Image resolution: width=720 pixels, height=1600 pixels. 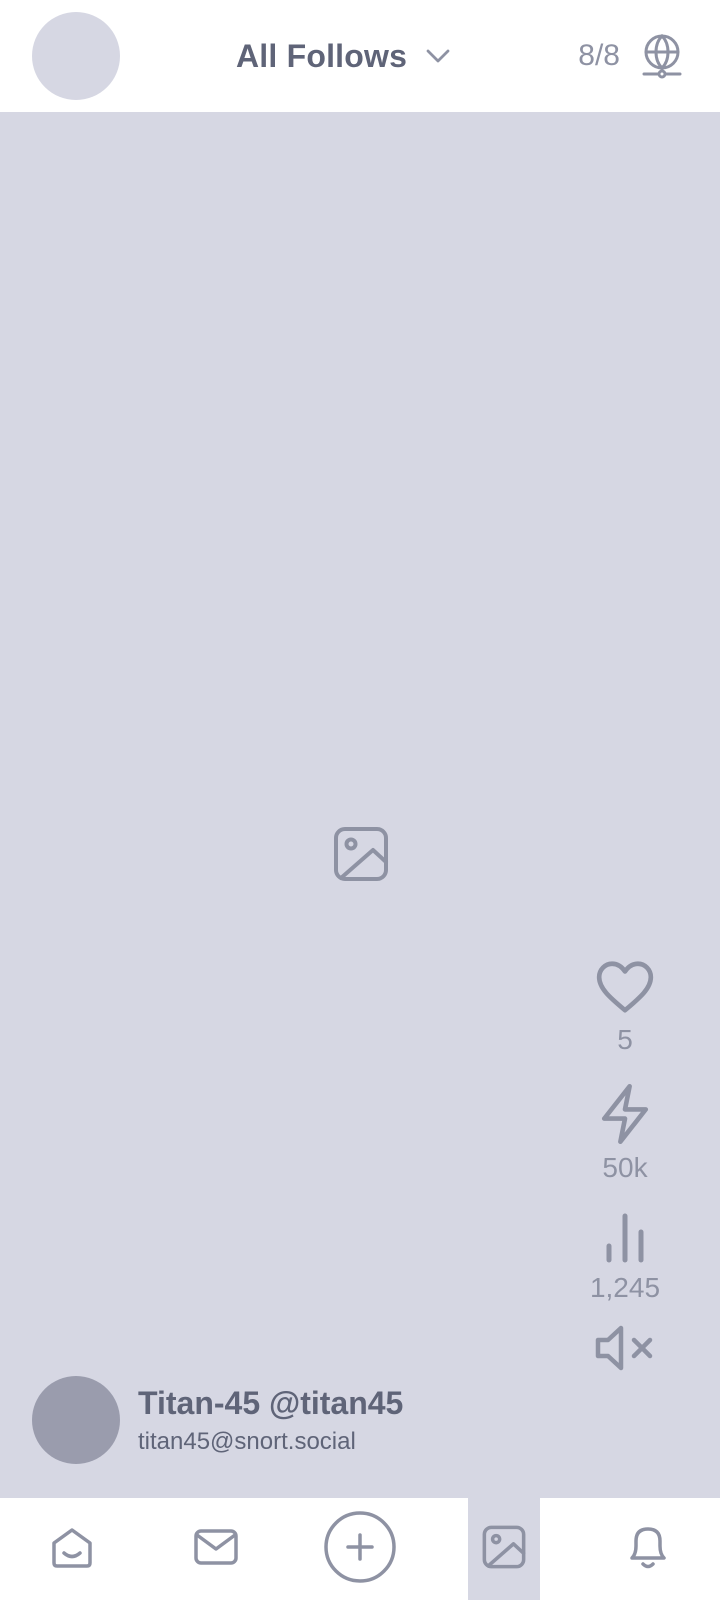 I want to click on views-button: 1,245, so click(x=625, y=1258).